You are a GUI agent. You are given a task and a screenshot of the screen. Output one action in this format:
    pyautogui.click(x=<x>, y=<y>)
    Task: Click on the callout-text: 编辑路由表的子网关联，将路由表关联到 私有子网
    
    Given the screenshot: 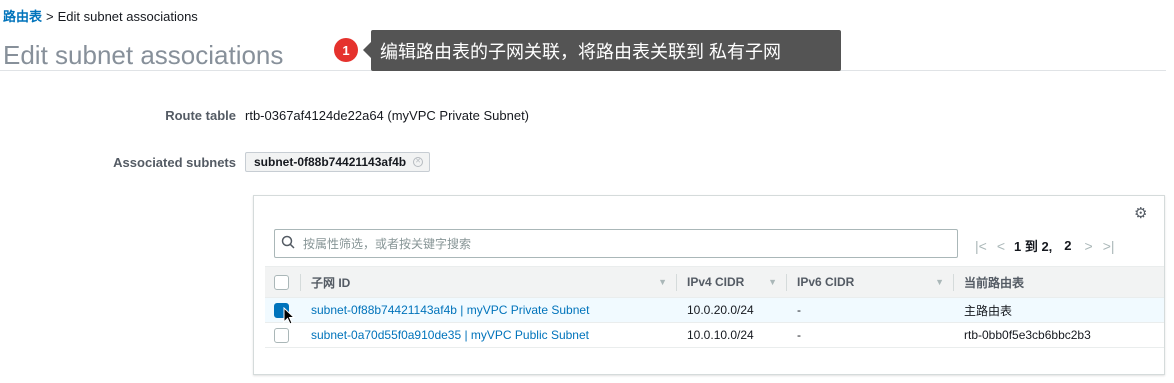 What is the action you would take?
    pyautogui.click(x=580, y=51)
    